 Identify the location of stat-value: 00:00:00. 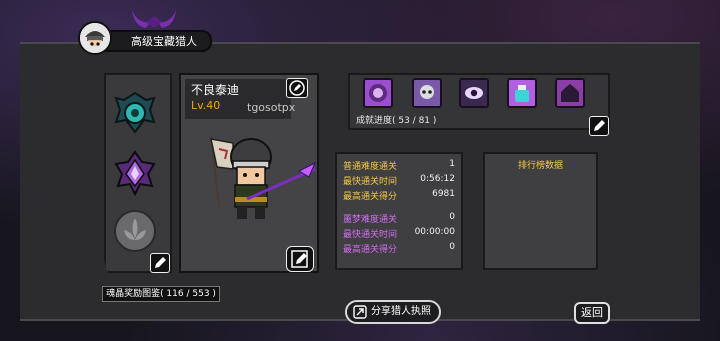
(434, 232).